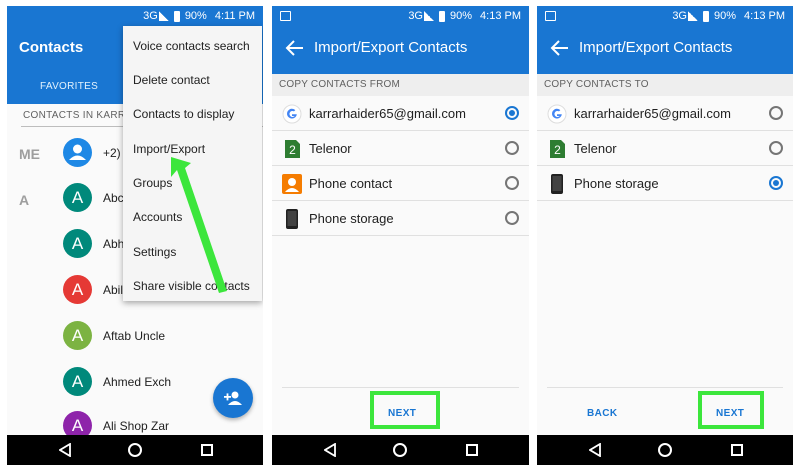  I want to click on menu-item-voice-search: Voice contacts search, so click(191, 46).